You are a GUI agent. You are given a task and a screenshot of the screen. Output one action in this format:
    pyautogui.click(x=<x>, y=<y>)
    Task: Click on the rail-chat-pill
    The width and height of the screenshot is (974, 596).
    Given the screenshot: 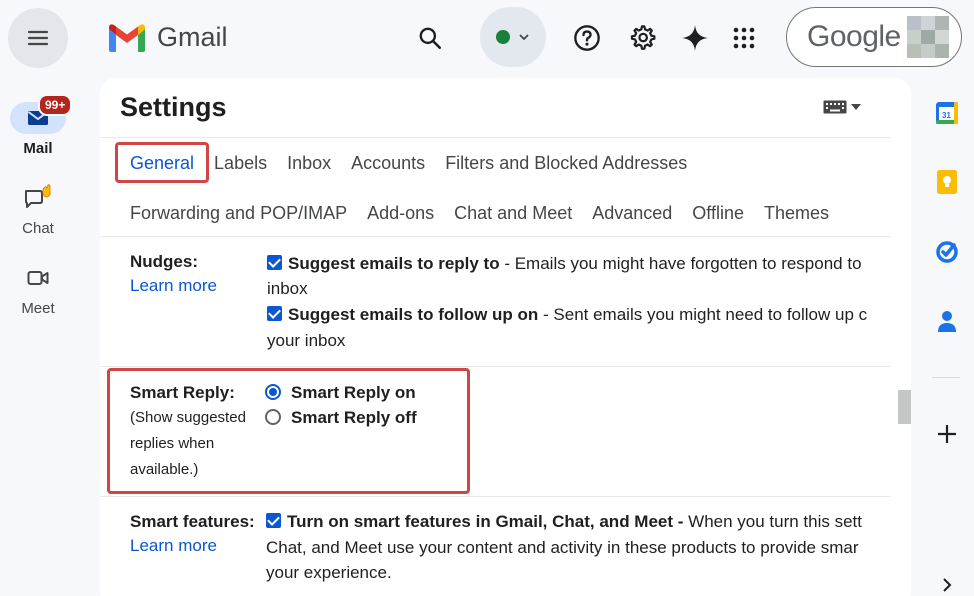 What is the action you would take?
    pyautogui.click(x=38, y=198)
    